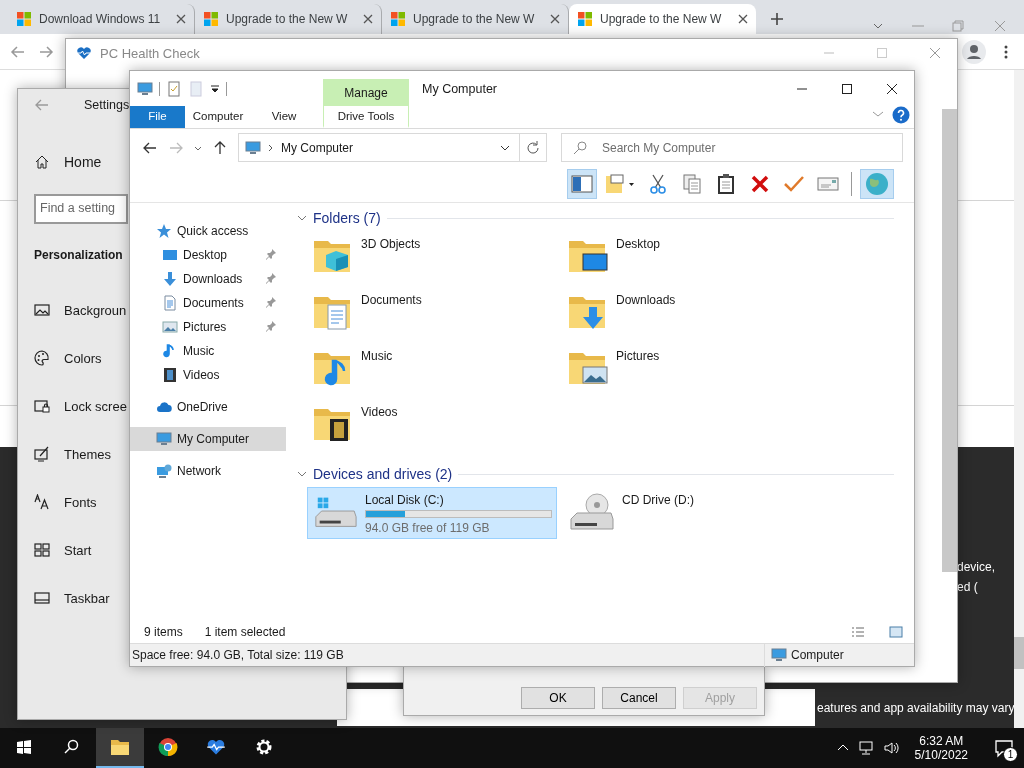  I want to click on ribbon-tab: Computer, so click(218, 117).